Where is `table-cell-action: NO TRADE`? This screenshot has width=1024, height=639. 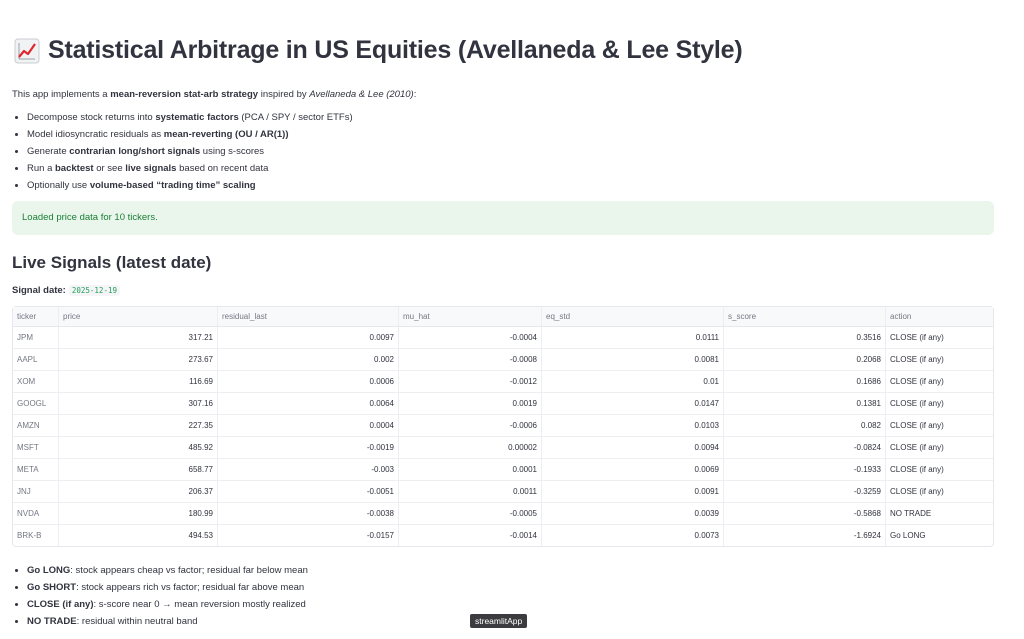 table-cell-action: NO TRADE is located at coordinates (939, 513).